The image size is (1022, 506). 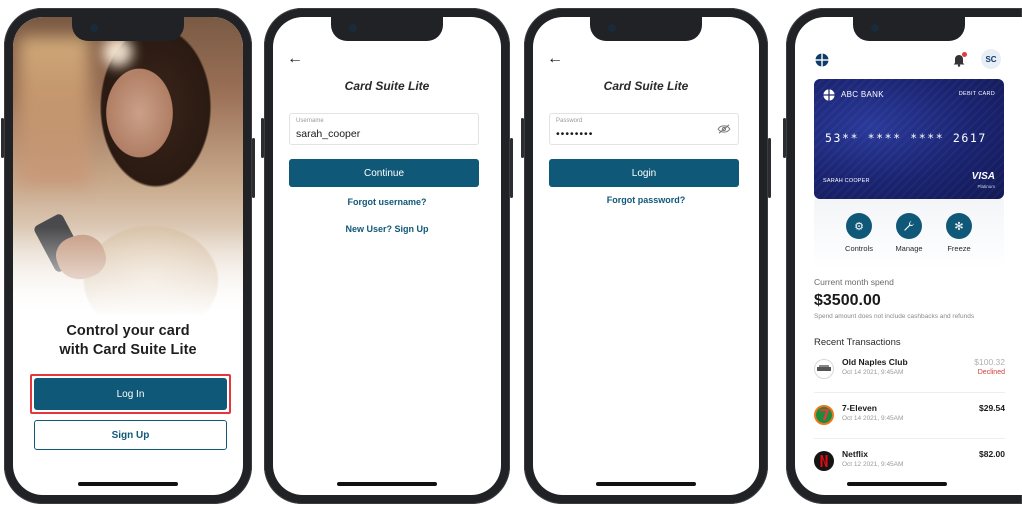 I want to click on gear-icon: ⚙, so click(x=859, y=226).